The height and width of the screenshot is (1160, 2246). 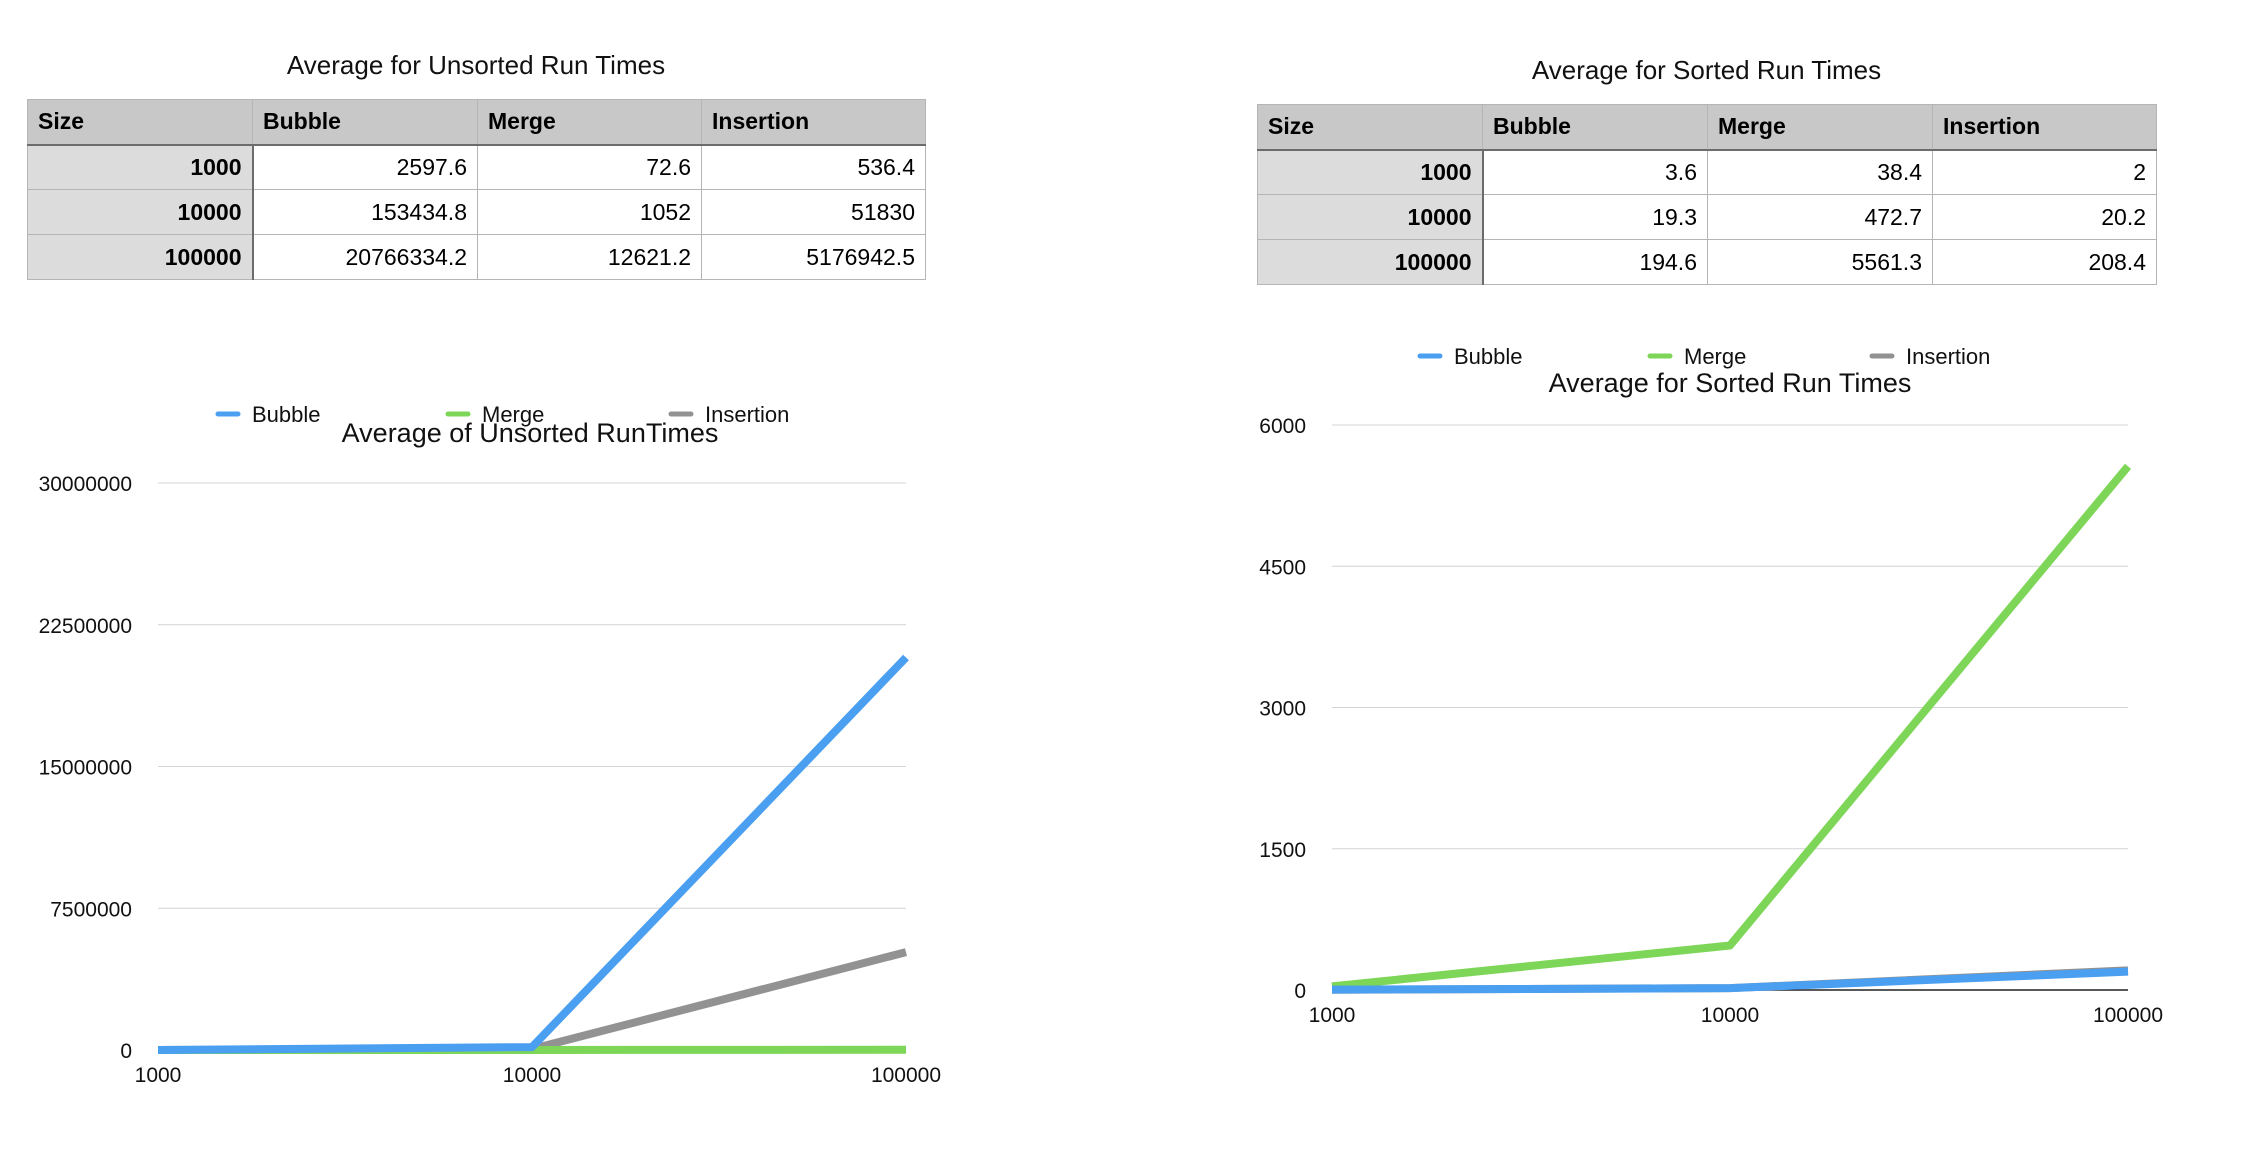 What do you see at coordinates (1948, 356) in the screenshot?
I see `legend-label: Insertion` at bounding box center [1948, 356].